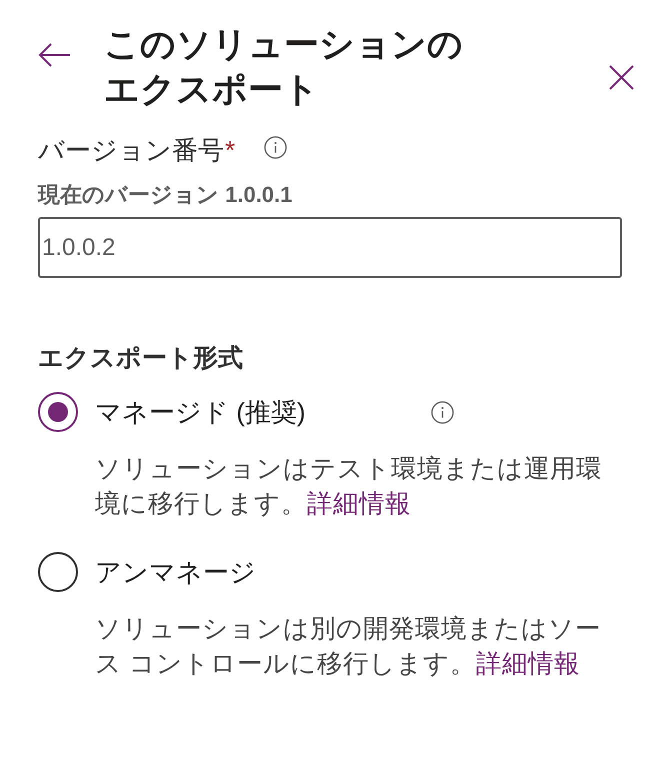 This screenshot has width=655, height=782. I want to click on version-input: 1.0.0.2, so click(330, 247).